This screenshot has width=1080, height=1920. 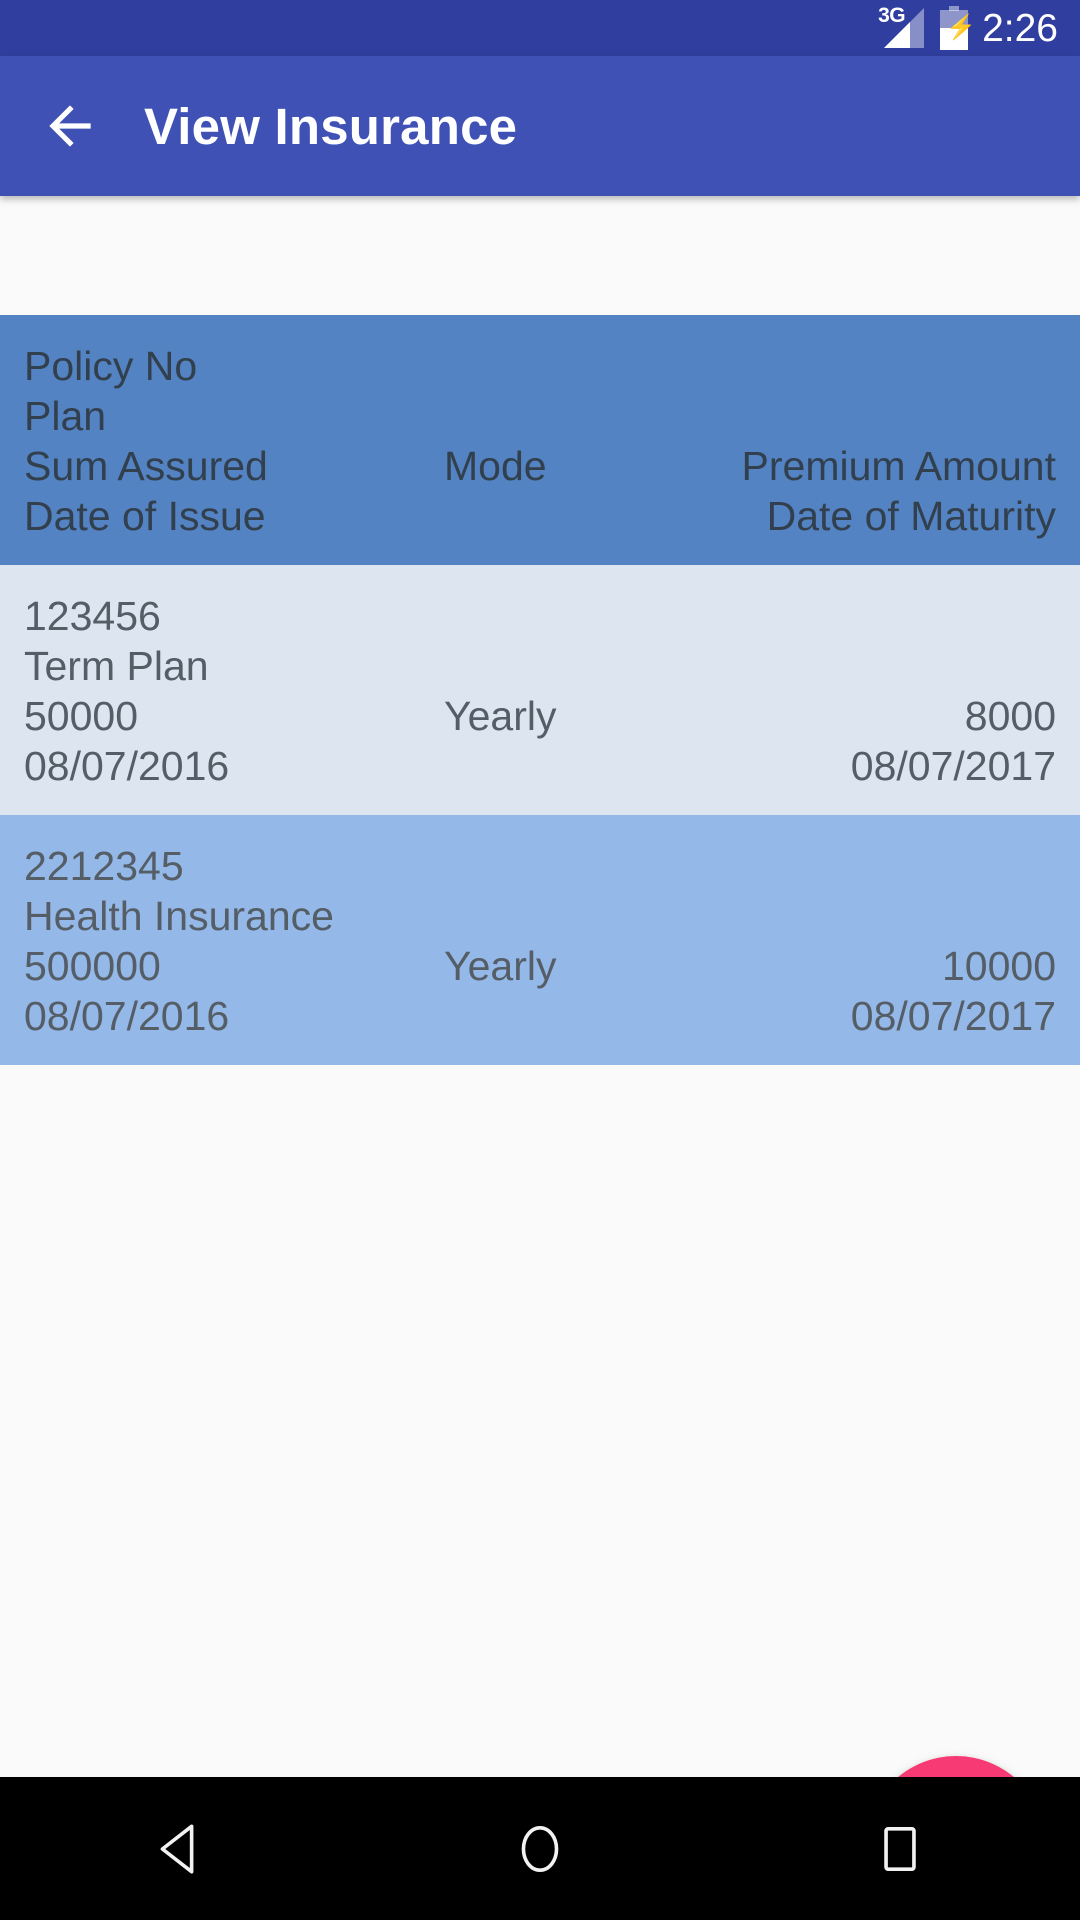 What do you see at coordinates (956, 1766) in the screenshot?
I see `add-policy-fab` at bounding box center [956, 1766].